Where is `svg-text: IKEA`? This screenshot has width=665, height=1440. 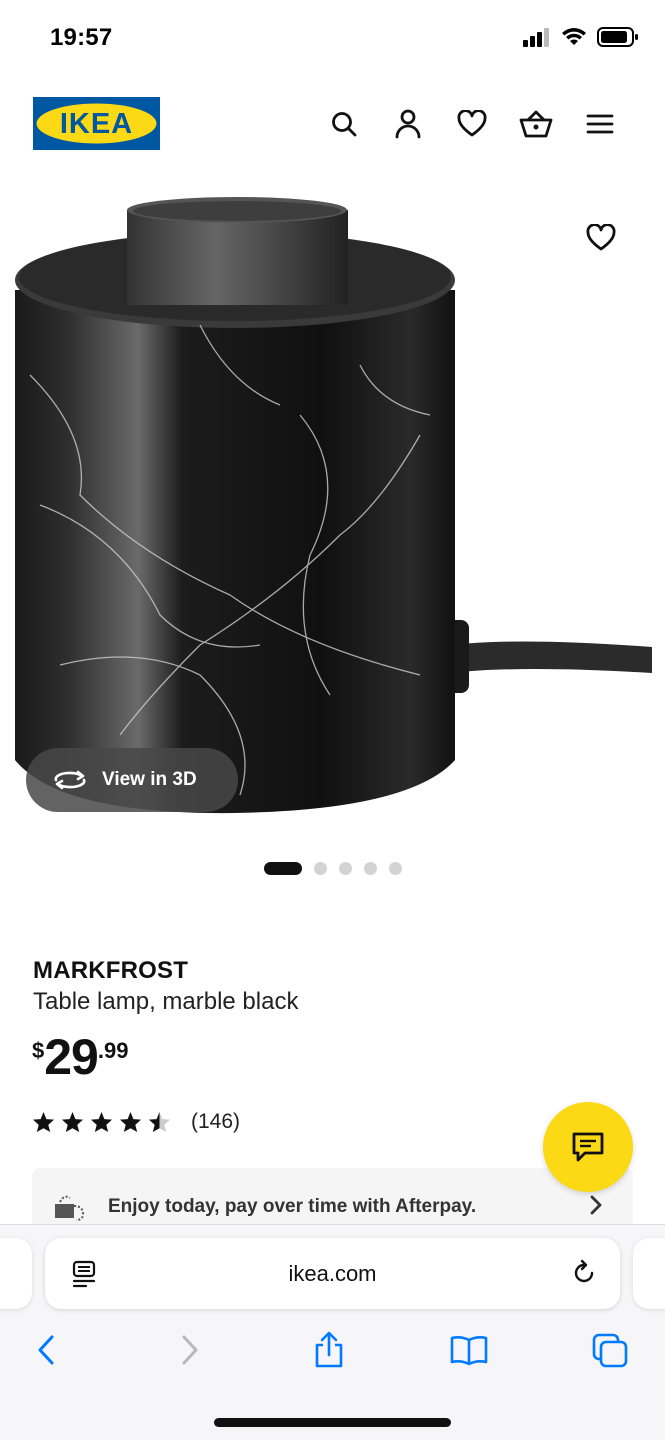 svg-text: IKEA is located at coordinates (96, 124).